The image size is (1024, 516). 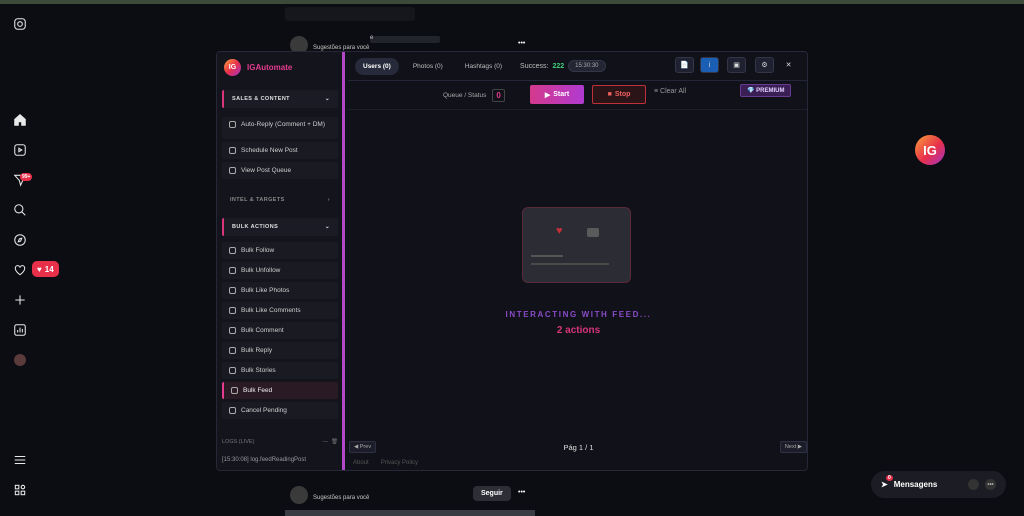 I want to click on menu-view-queue: View Post Queue, so click(x=280, y=170).